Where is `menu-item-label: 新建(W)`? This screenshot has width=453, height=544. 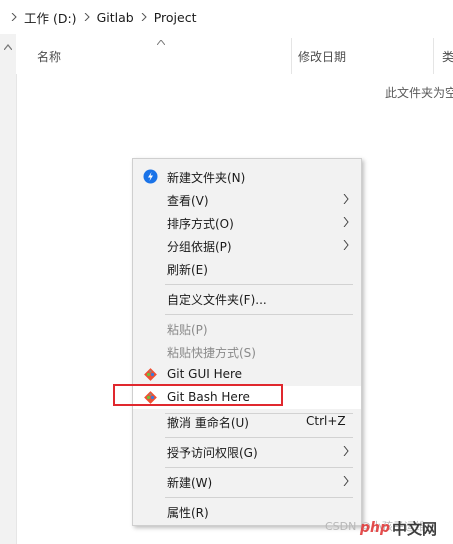
menu-item-label: 新建(W) is located at coordinates (190, 483).